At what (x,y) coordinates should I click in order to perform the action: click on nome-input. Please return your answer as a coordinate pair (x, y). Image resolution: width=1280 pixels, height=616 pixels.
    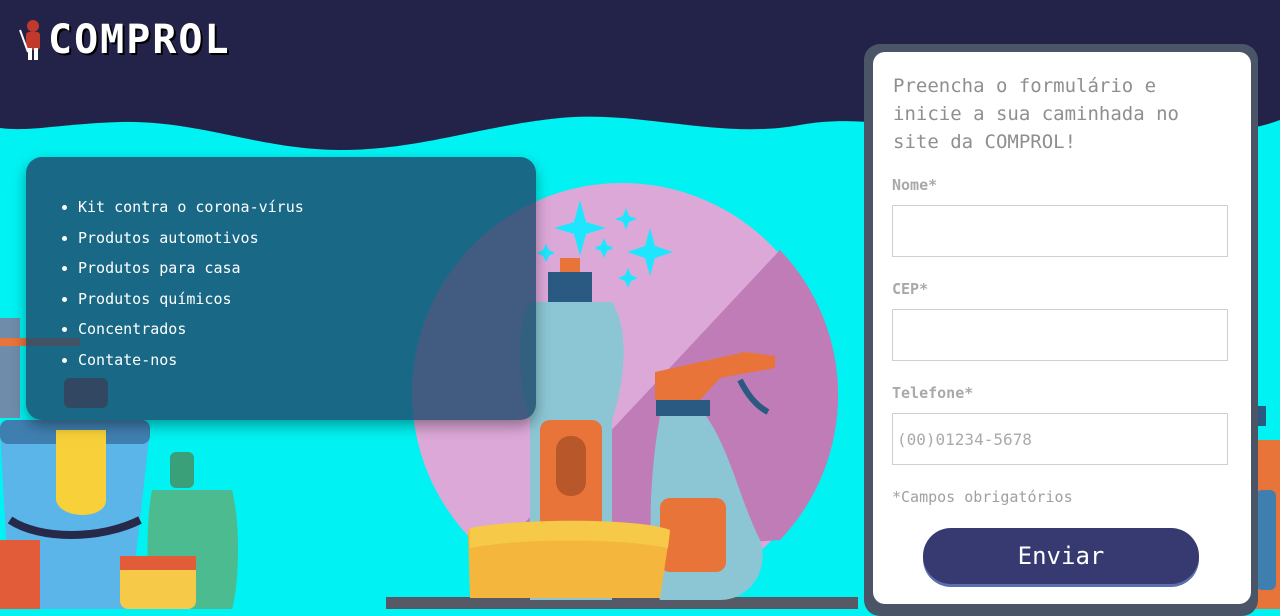
    Looking at the image, I should click on (1060, 231).